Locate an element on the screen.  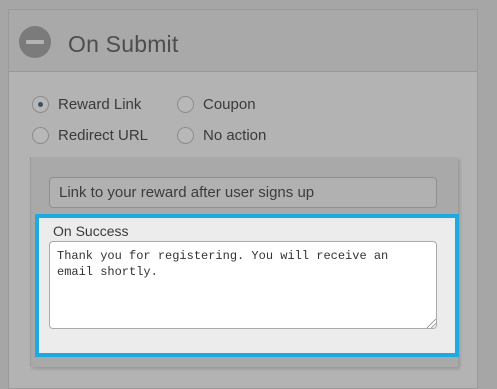
radio-option-redirect-url: Redirect URL is located at coordinates (90, 135).